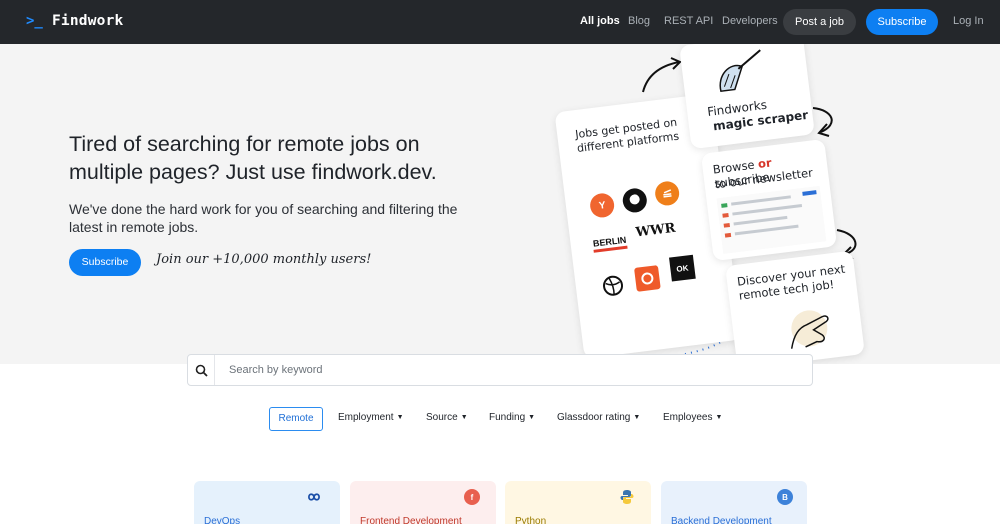 This screenshot has width=1000, height=524. What do you see at coordinates (747, 97) in the screenshot?
I see `scraper-card: Findworks magic scraper` at bounding box center [747, 97].